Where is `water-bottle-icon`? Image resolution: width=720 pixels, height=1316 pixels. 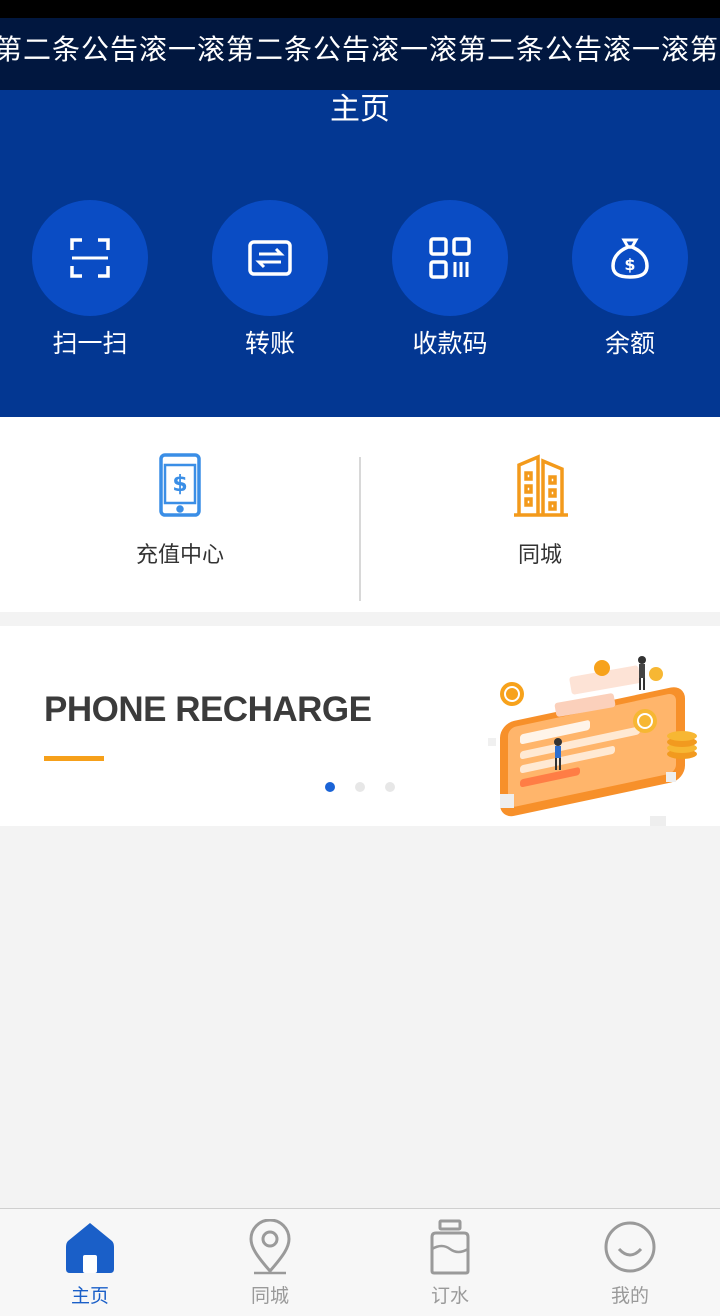
water-bottle-icon is located at coordinates (450, 1247).